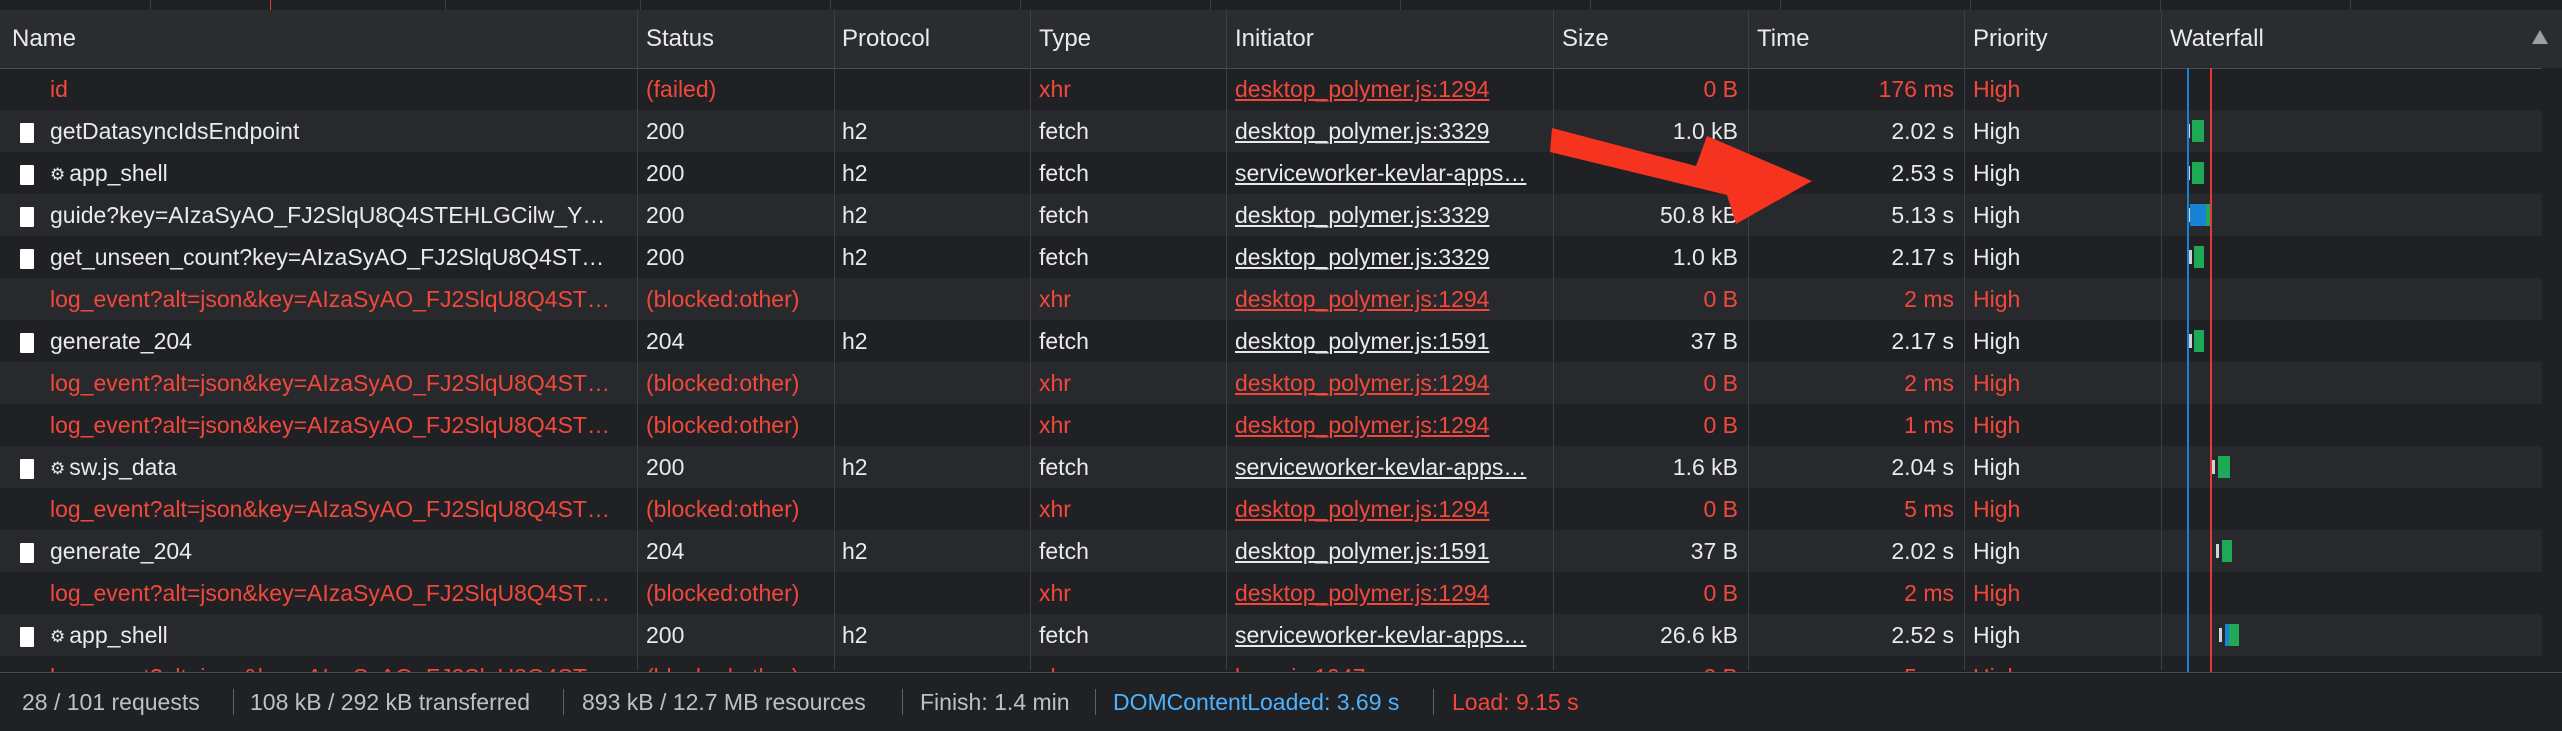  What do you see at coordinates (724, 702) in the screenshot?
I see `resources-size: 893 kB / 12.7 MB resources` at bounding box center [724, 702].